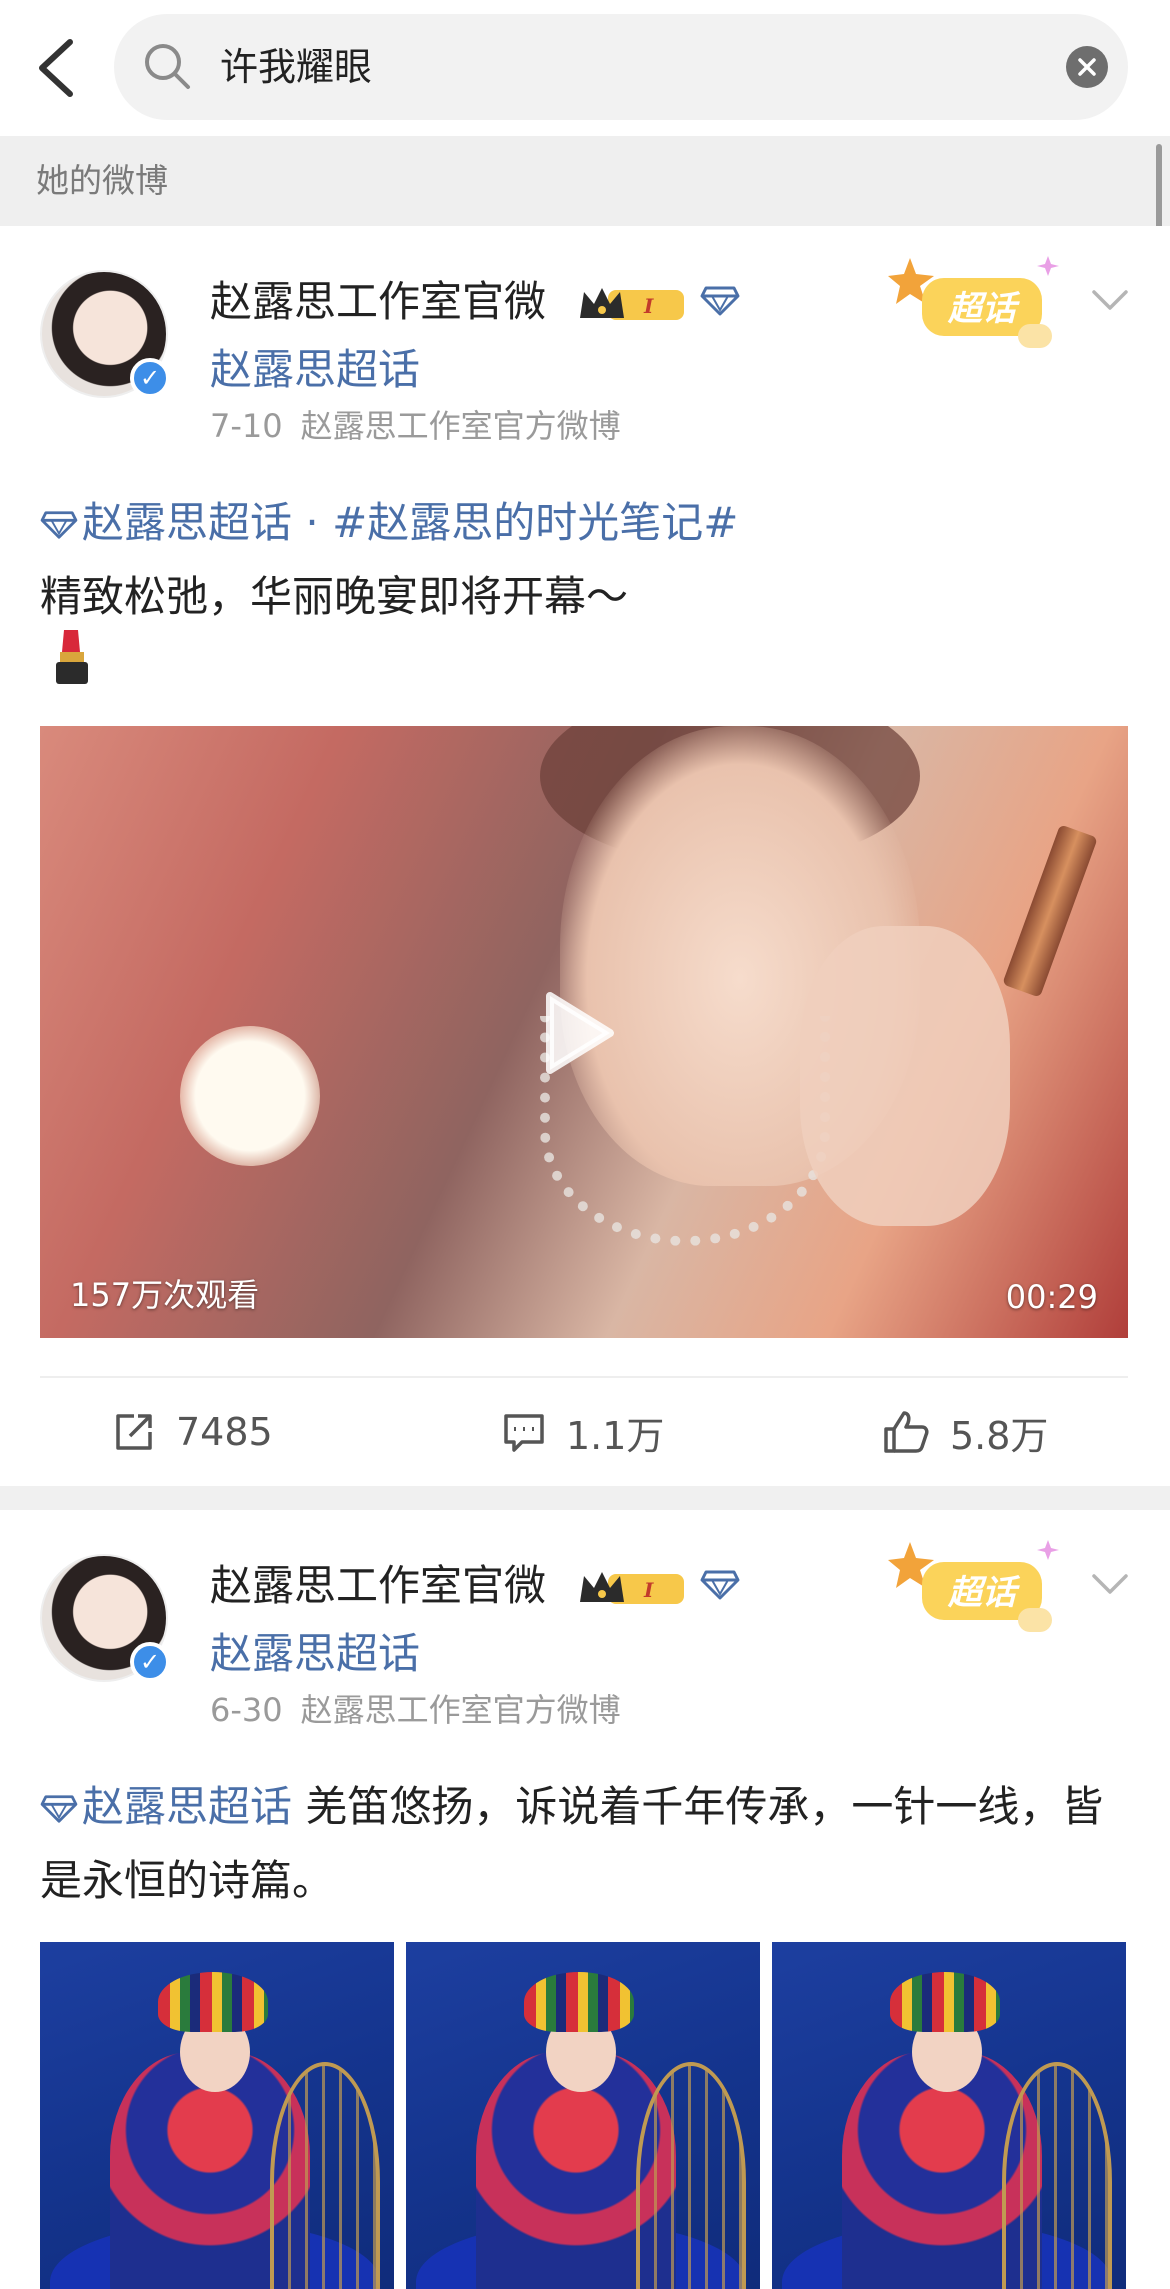 This screenshot has width=1170, height=2289. I want to click on video-duration: 00:29, so click(1051, 1297).